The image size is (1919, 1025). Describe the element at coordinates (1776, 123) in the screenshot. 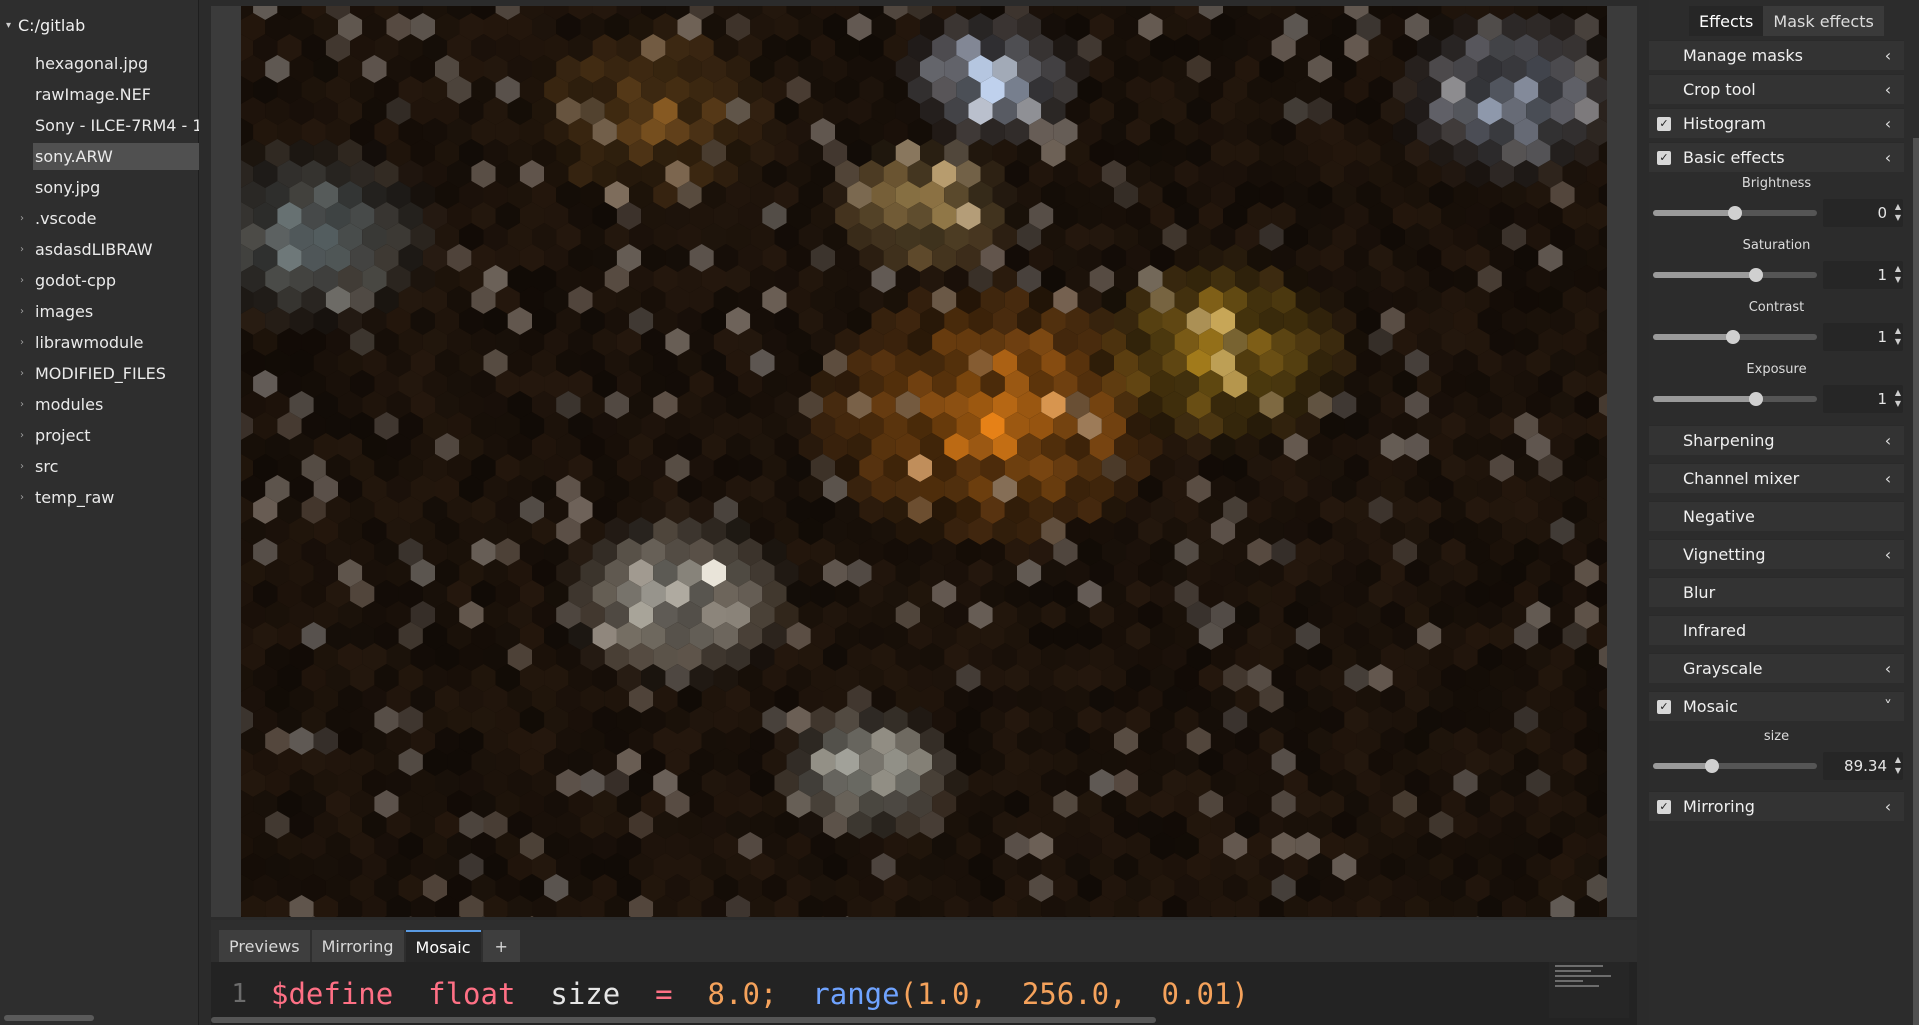

I see `effect-section-histogram: ✓ Histogram ‹` at that location.